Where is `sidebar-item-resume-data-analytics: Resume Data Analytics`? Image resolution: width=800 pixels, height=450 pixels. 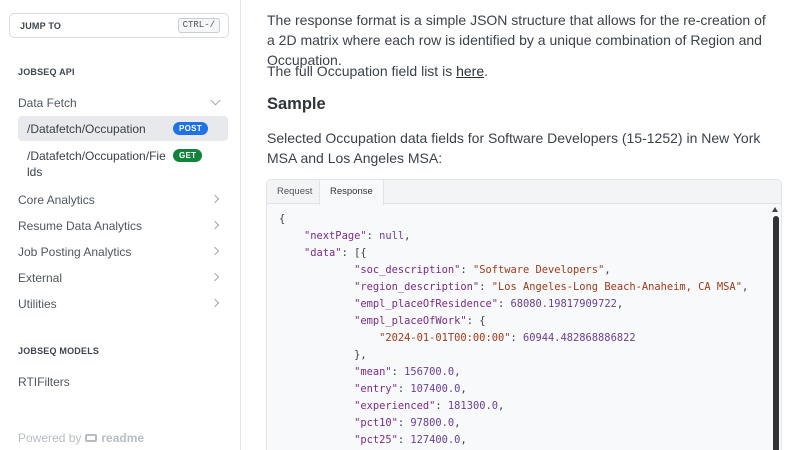
sidebar-item-resume-data-analytics: Resume Data Analytics is located at coordinates (123, 226).